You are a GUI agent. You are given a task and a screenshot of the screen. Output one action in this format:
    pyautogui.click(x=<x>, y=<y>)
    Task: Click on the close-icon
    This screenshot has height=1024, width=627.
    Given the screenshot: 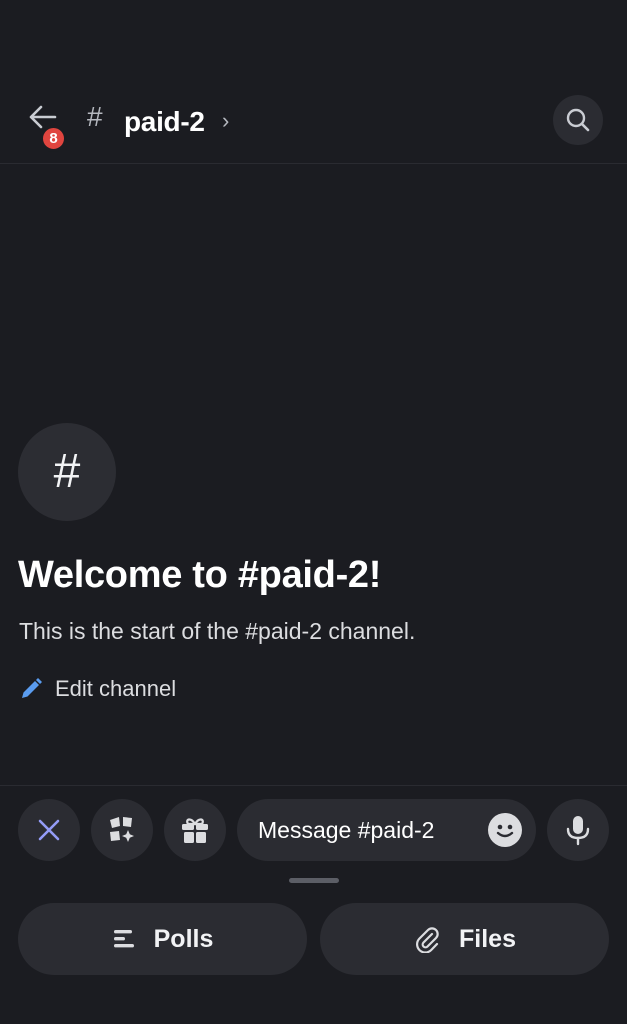 What is the action you would take?
    pyautogui.click(x=49, y=830)
    